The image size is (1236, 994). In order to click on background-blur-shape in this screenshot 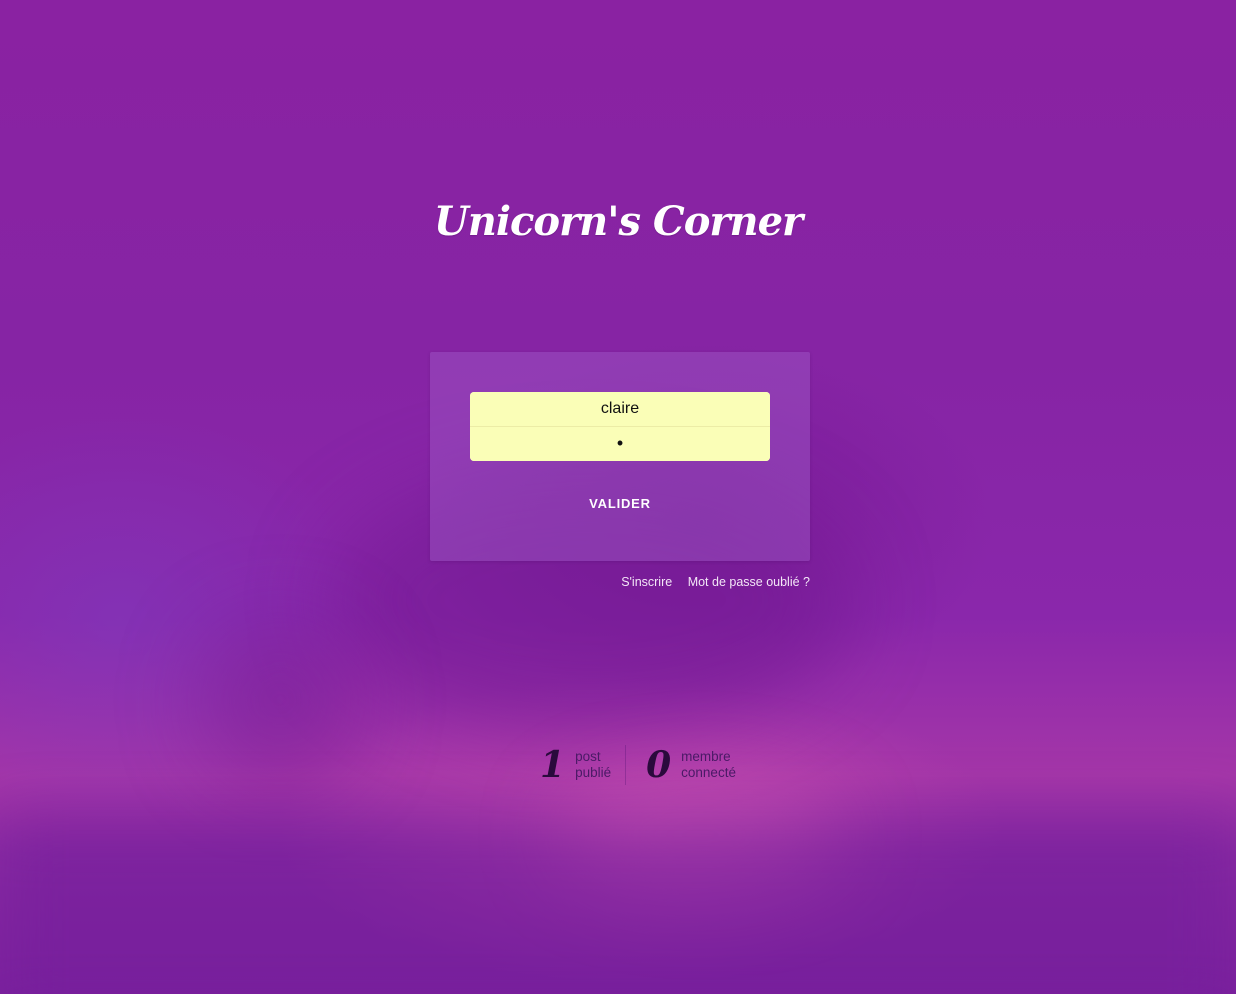, I will do `click(280, 700)`.